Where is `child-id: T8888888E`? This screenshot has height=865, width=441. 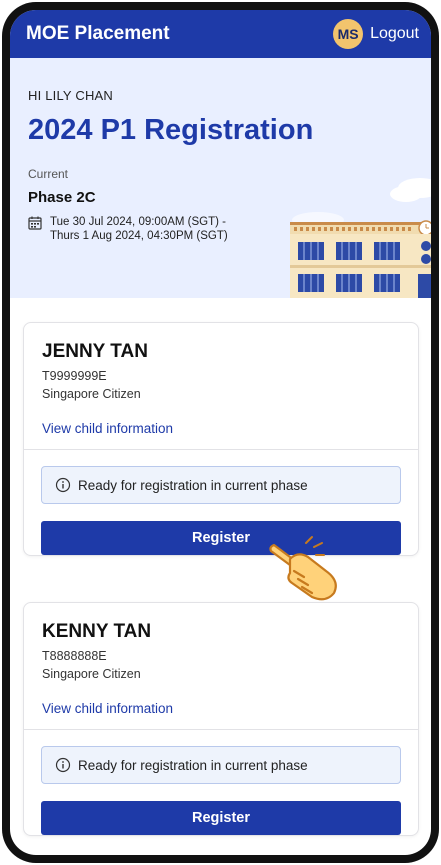
child-id: T8888888E is located at coordinates (74, 656).